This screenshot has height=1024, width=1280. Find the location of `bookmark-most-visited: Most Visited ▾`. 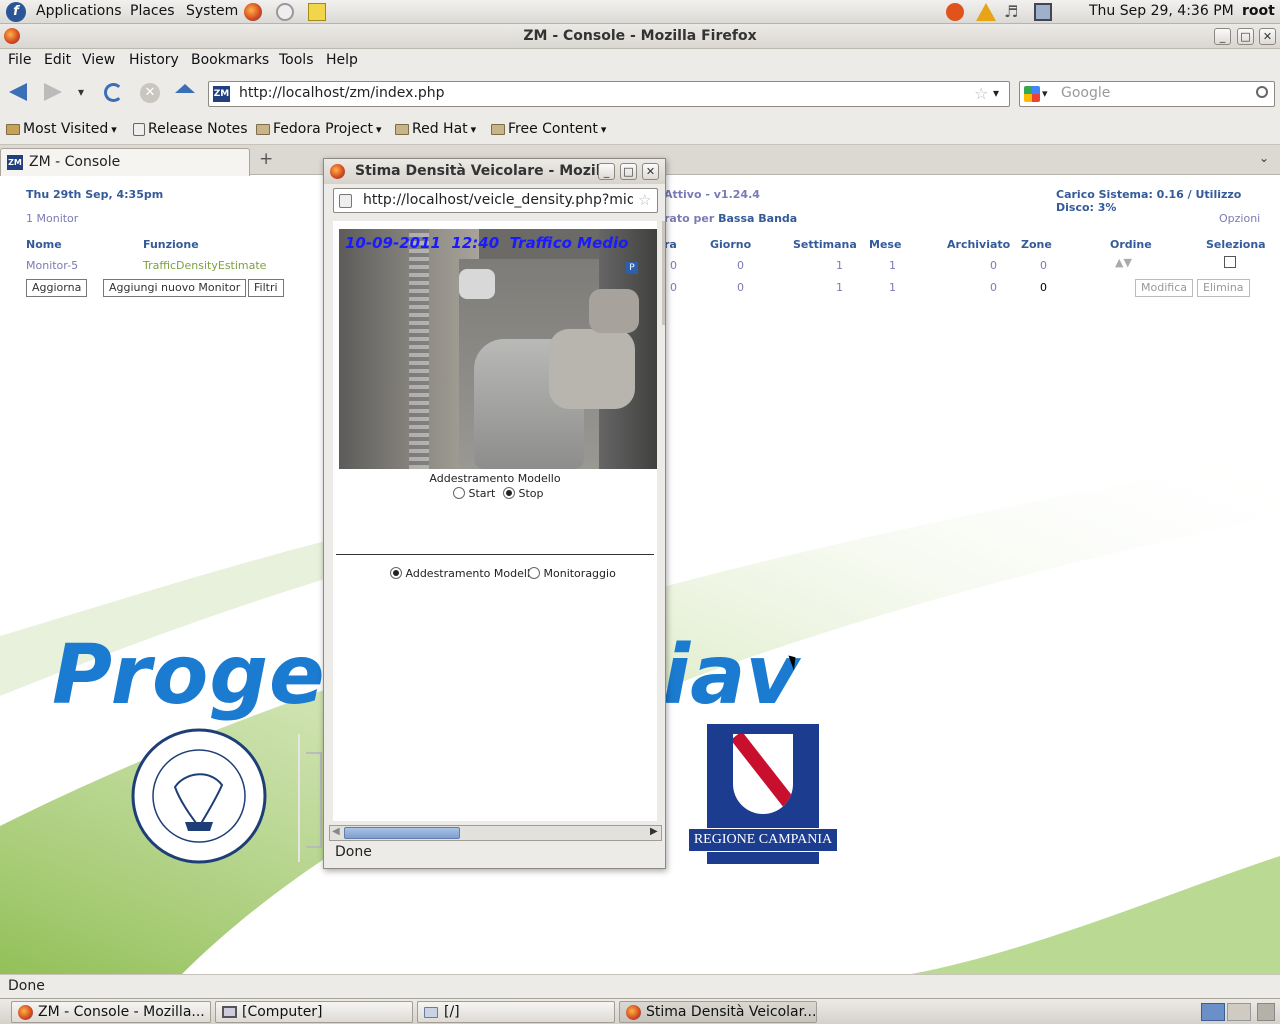

bookmark-most-visited: Most Visited ▾ is located at coordinates (61, 129).